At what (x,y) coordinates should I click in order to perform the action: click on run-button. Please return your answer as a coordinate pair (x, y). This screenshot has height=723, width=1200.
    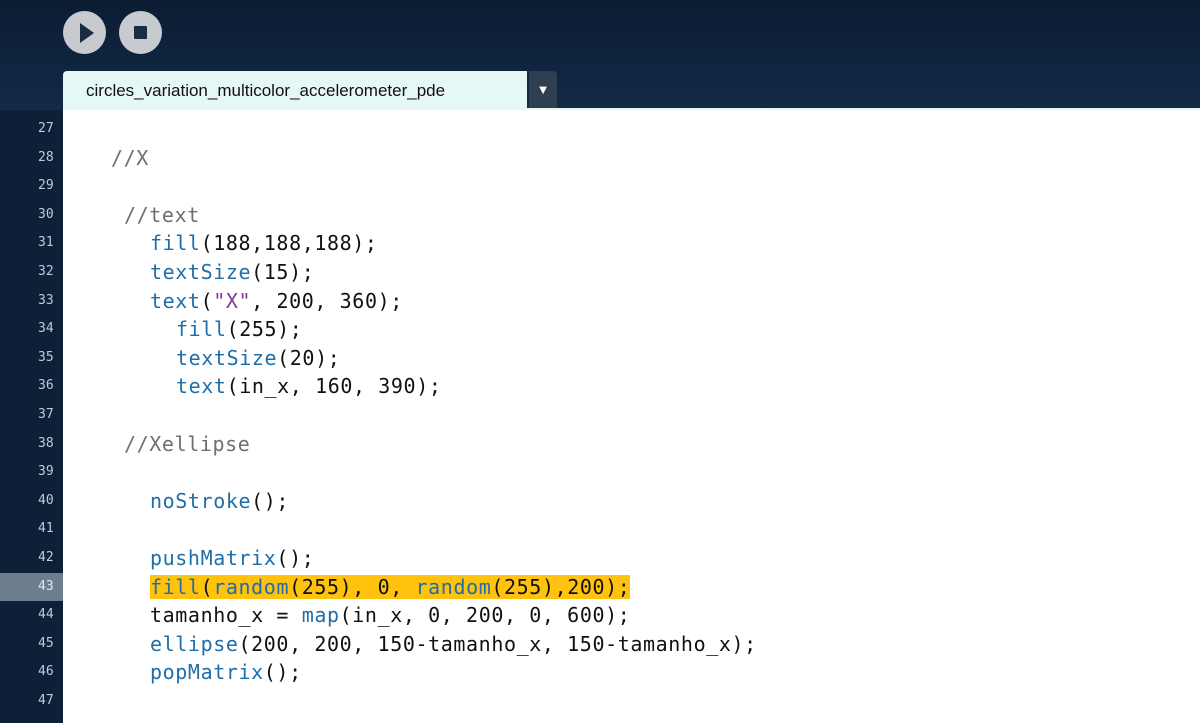
    Looking at the image, I should click on (84, 32).